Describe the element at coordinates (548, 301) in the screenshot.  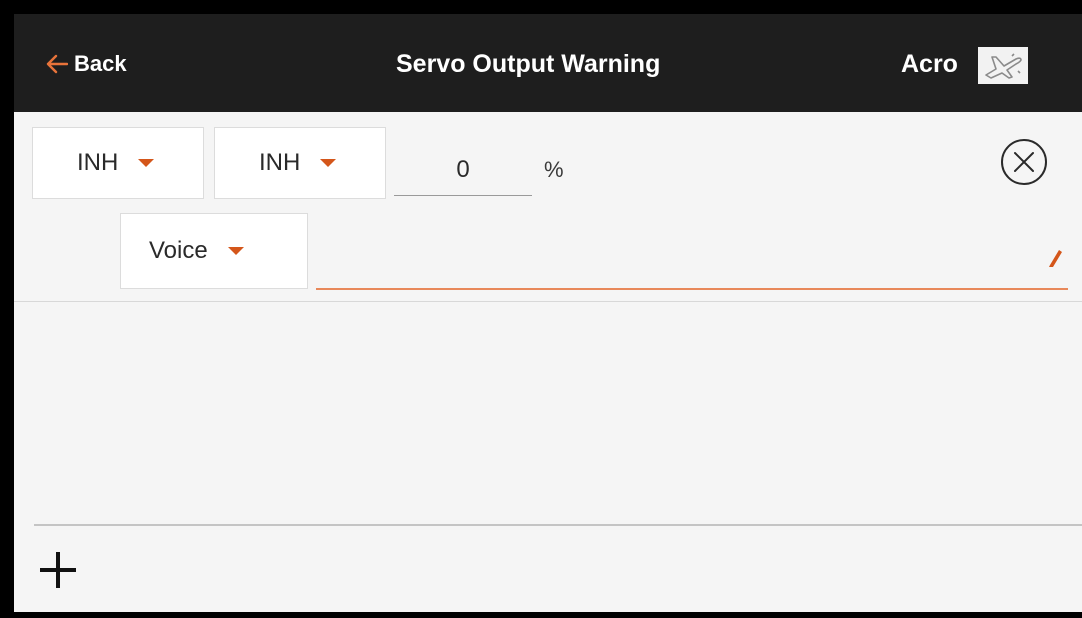
I see `row-divider` at that location.